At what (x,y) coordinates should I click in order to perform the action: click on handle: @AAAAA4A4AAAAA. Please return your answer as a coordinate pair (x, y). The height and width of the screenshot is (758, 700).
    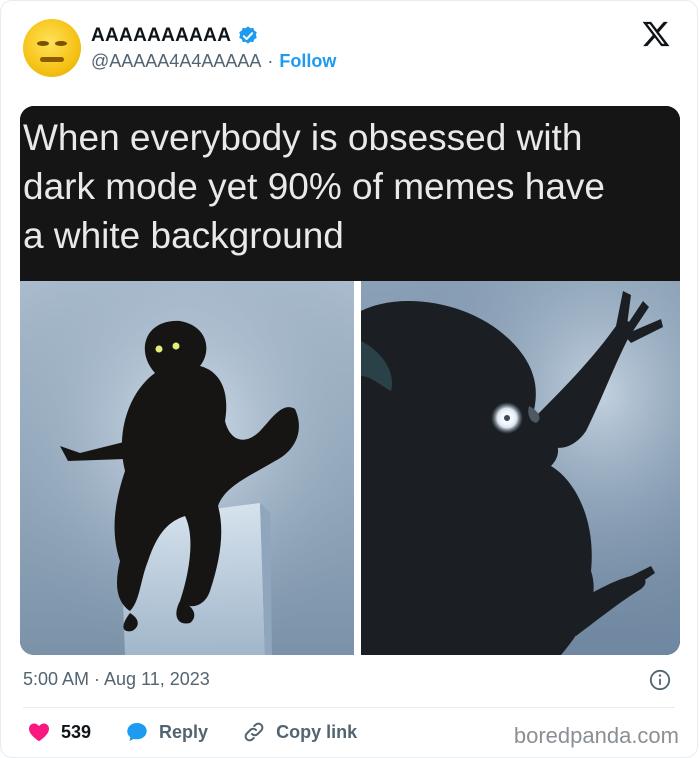
    Looking at the image, I should click on (176, 61).